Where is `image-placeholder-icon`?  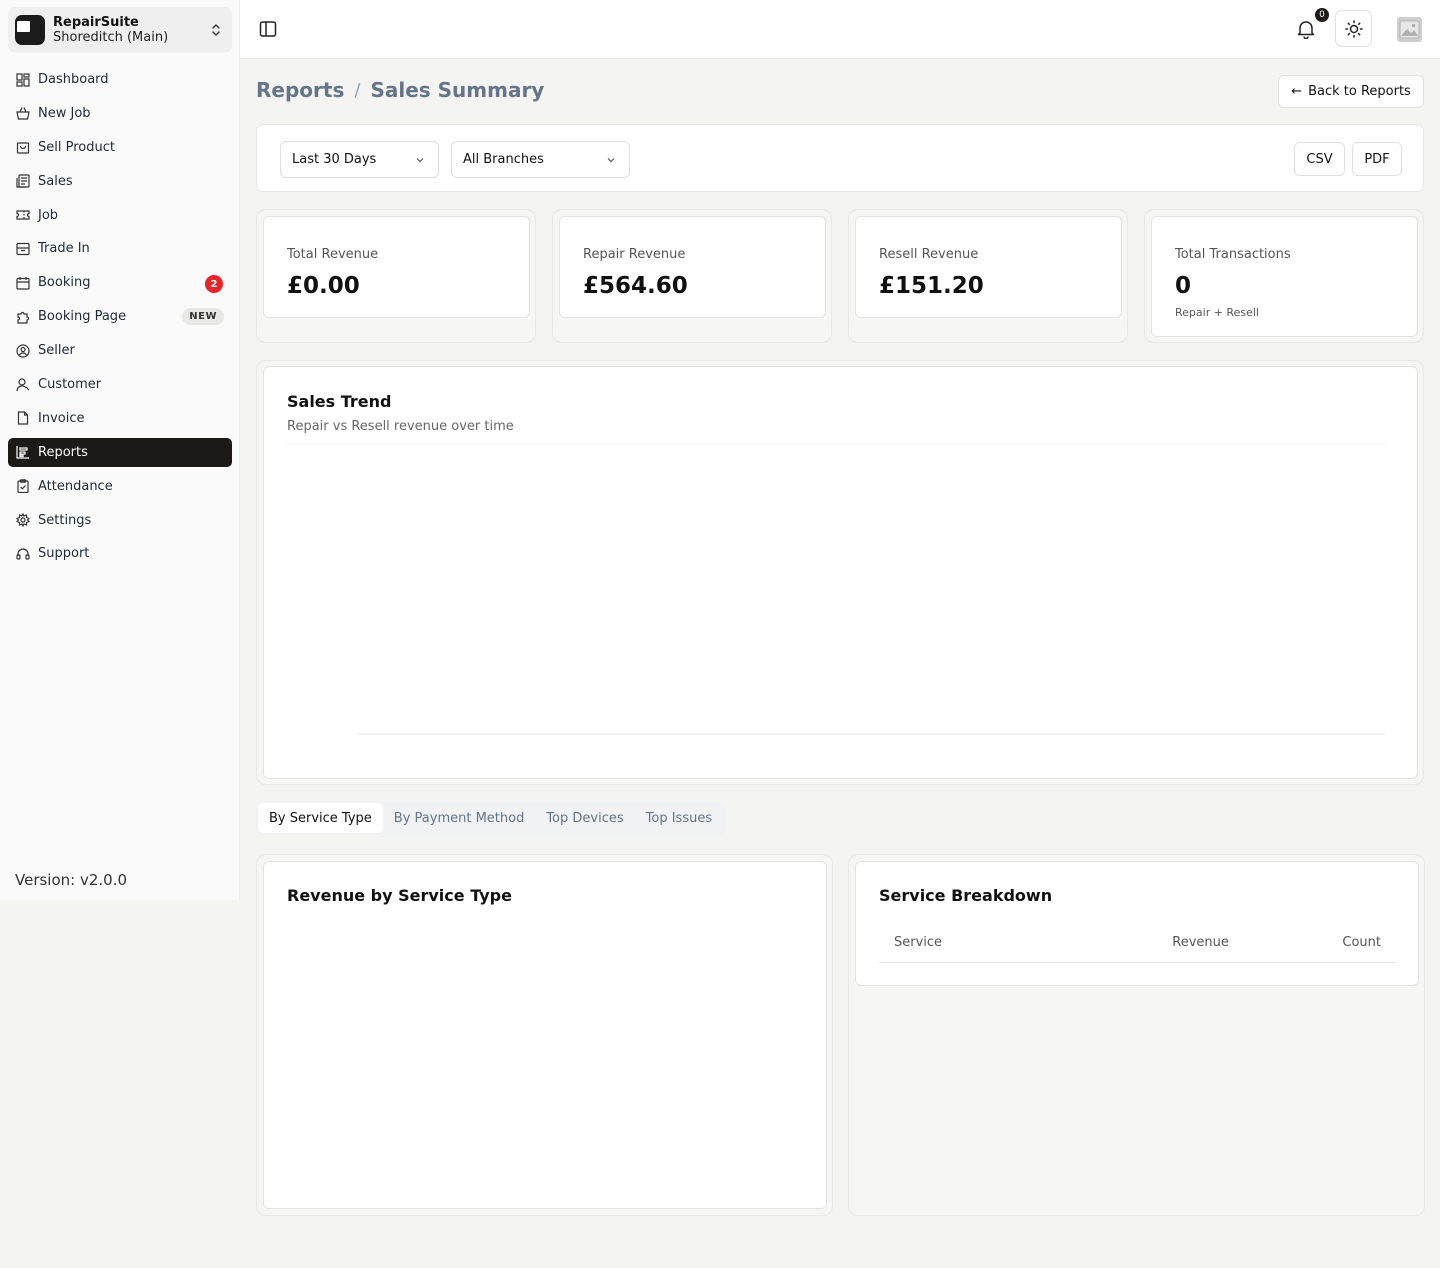 image-placeholder-icon is located at coordinates (1409, 29).